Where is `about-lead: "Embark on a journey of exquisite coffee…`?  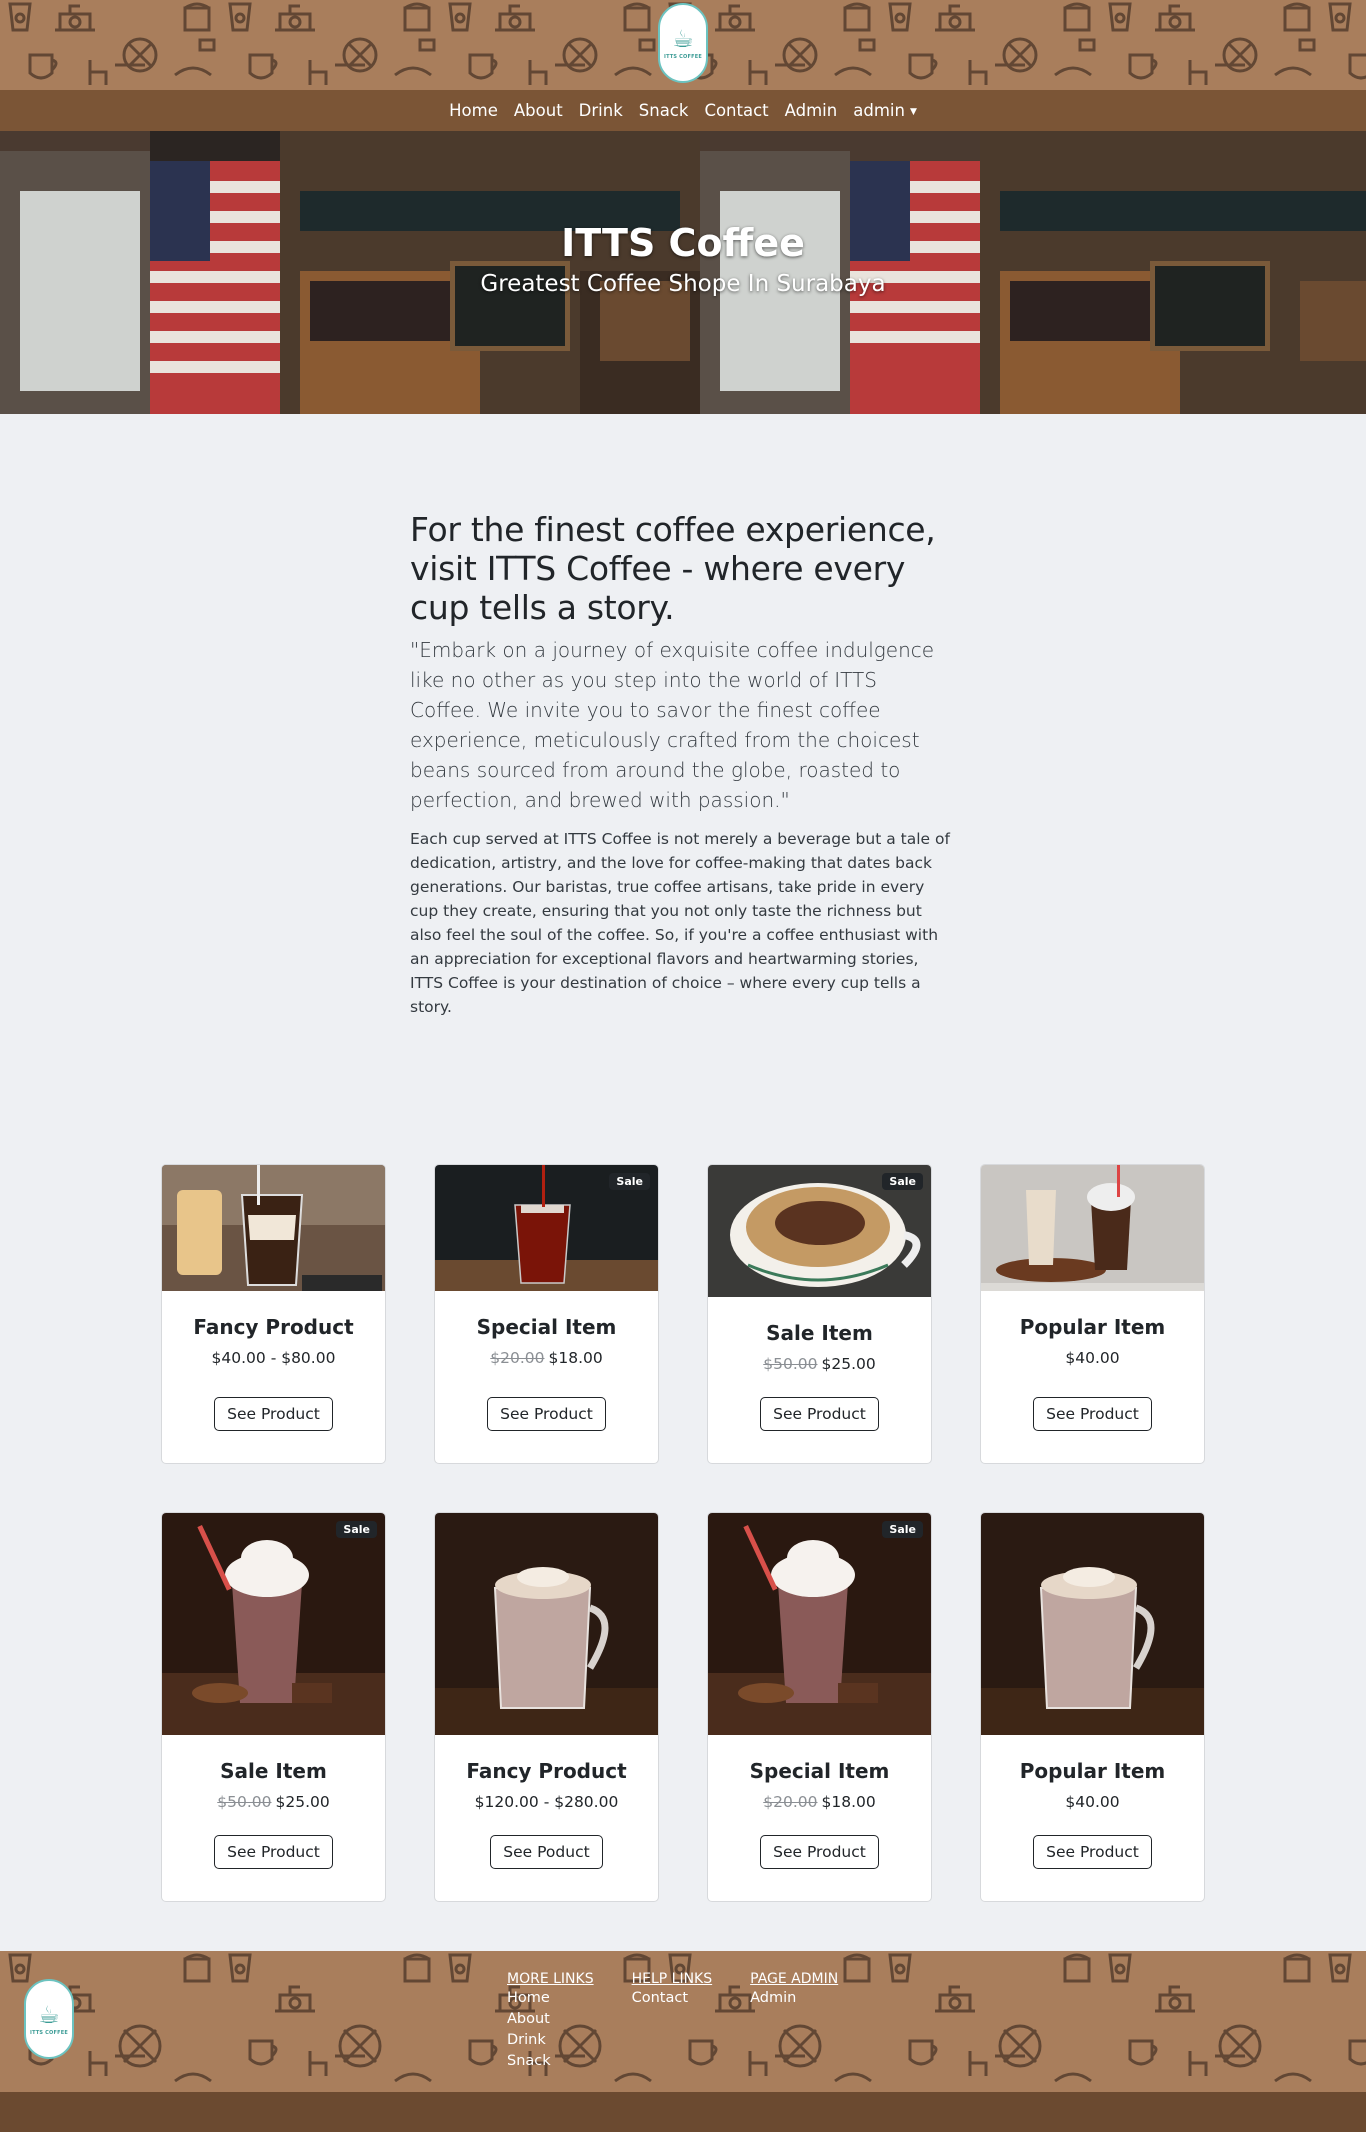
about-lead: "Embark on a journey of exquisite coffee… is located at coordinates (672, 725).